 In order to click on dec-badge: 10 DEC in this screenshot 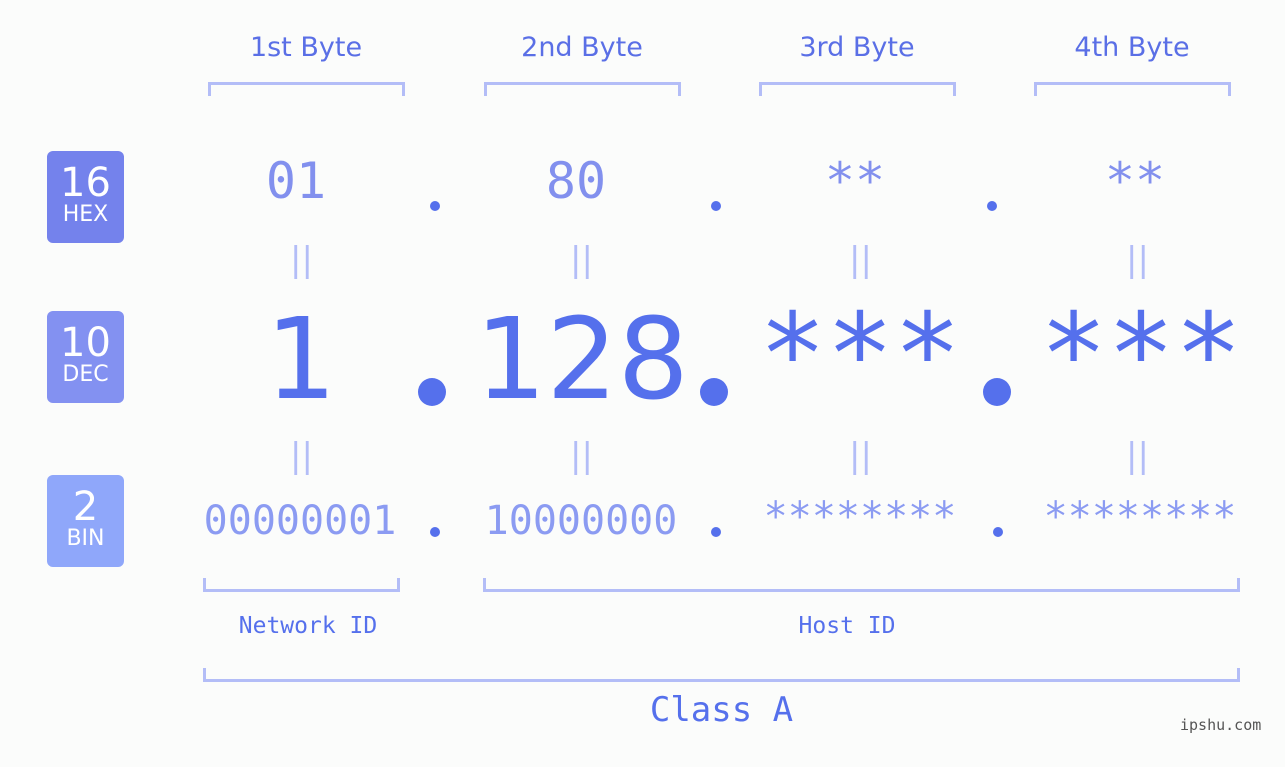, I will do `click(85, 357)`.